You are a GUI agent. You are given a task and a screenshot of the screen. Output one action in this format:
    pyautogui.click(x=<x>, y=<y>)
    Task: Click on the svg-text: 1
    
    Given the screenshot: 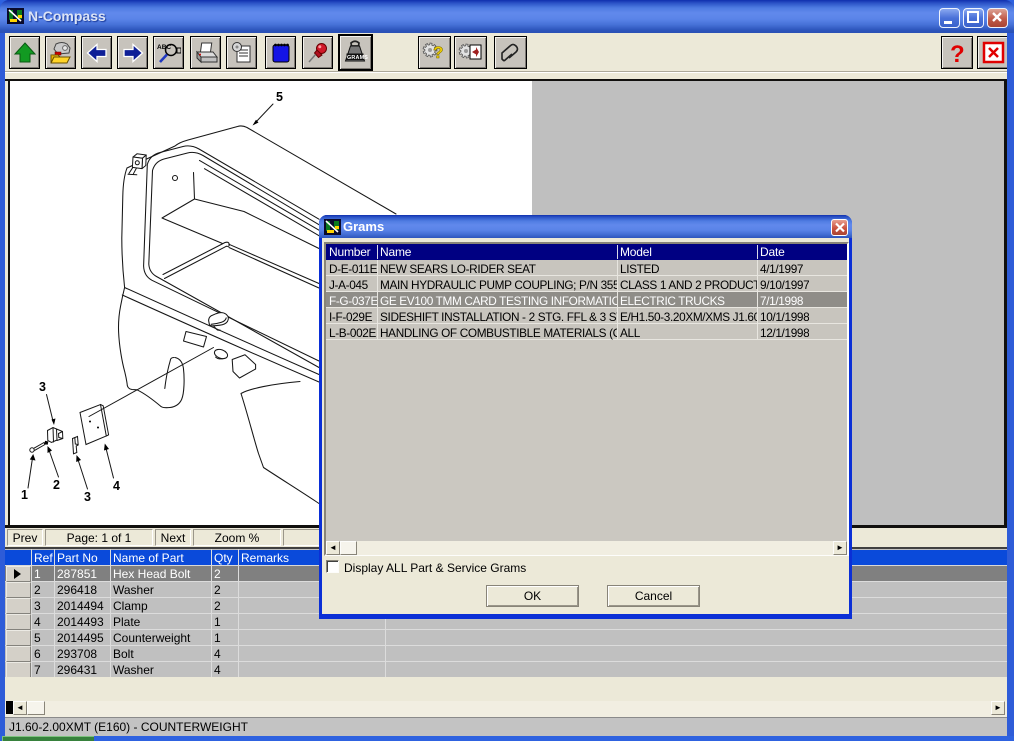 What is the action you would take?
    pyautogui.click(x=24, y=495)
    